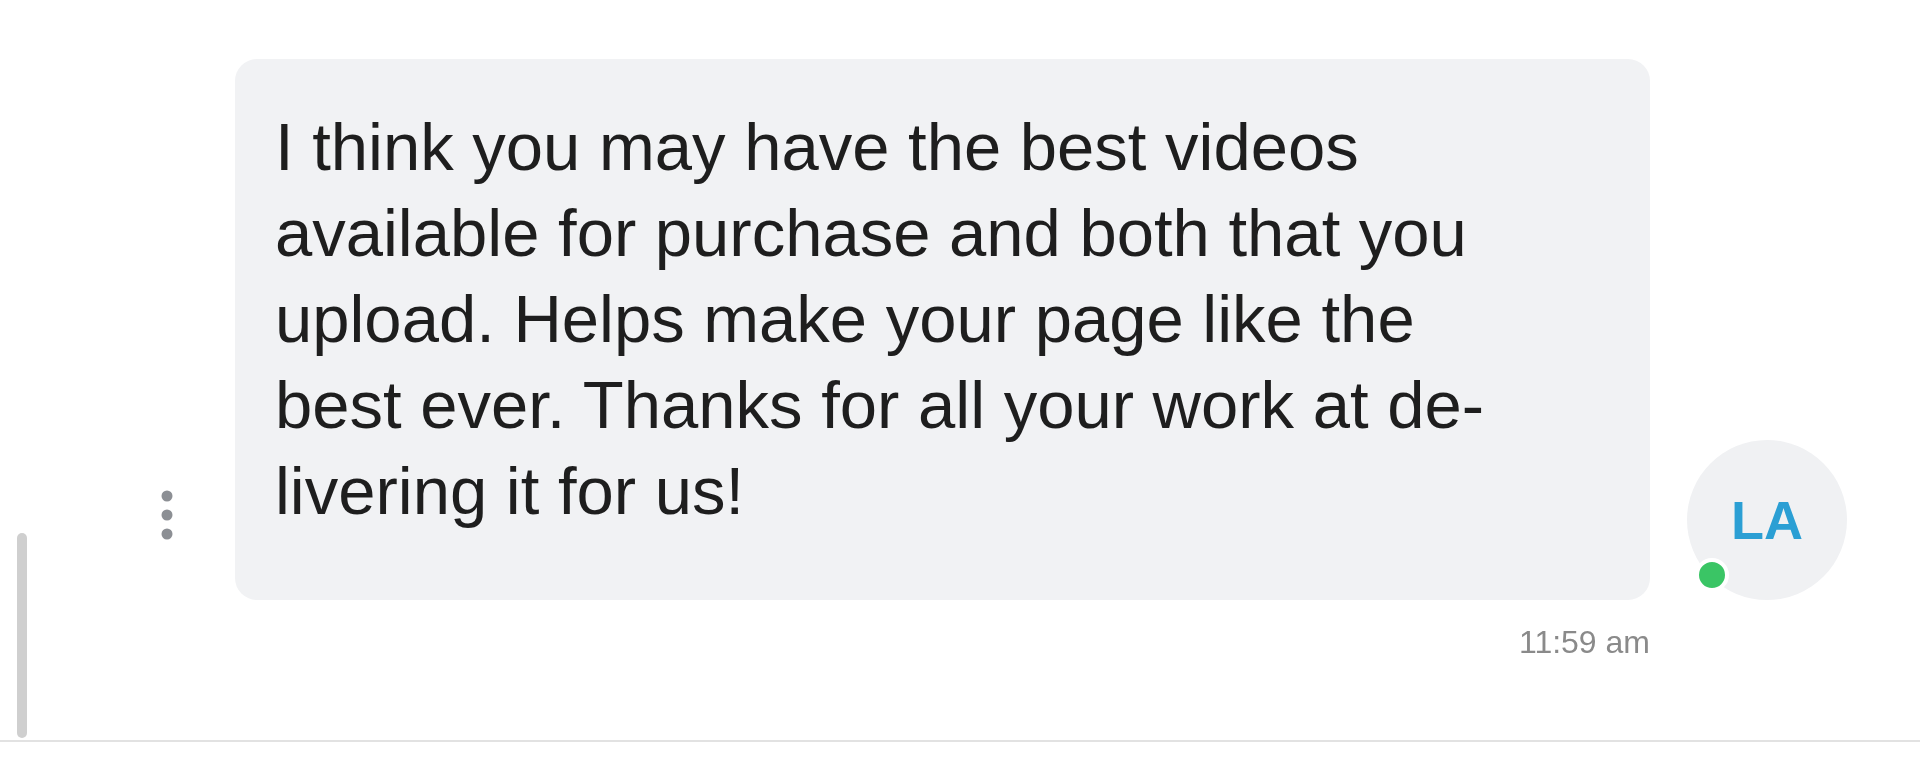 The width and height of the screenshot is (1920, 769). I want to click on scrollbar, so click(22, 635).